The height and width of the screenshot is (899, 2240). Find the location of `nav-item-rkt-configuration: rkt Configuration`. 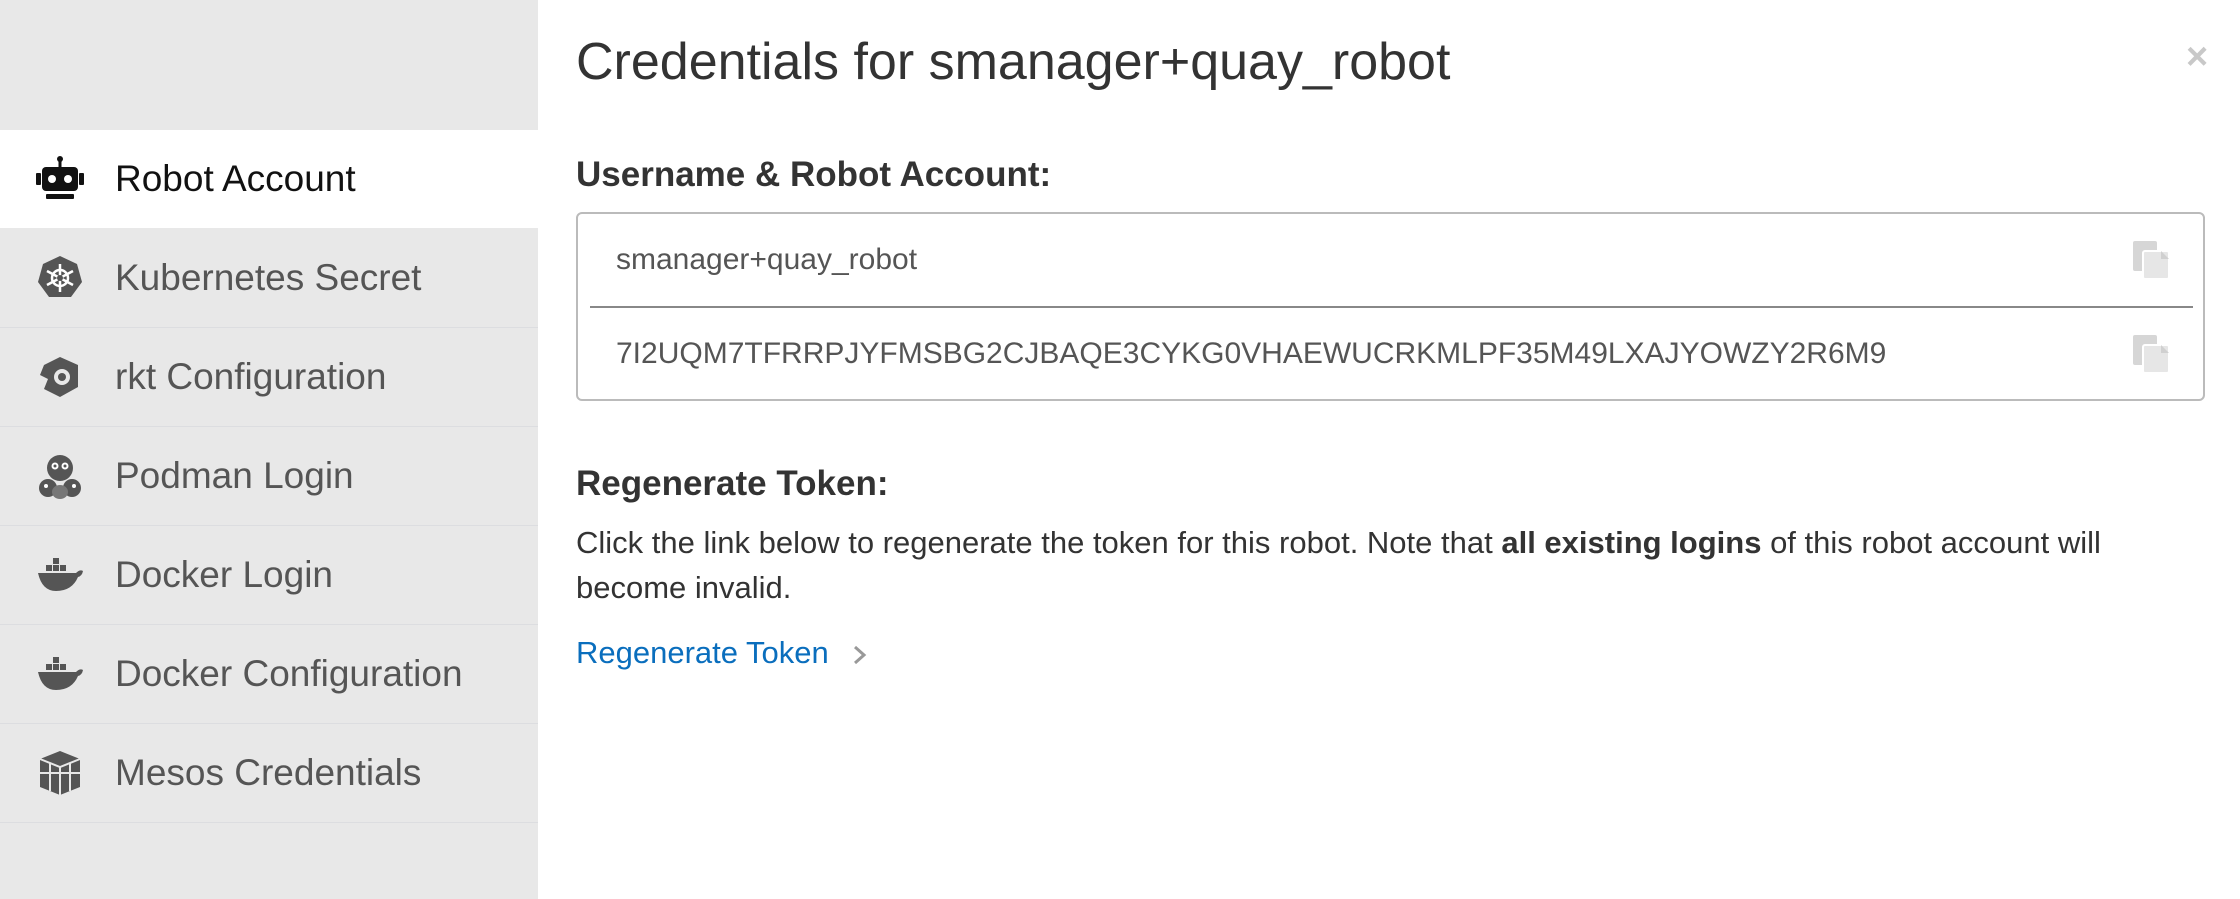

nav-item-rkt-configuration: rkt Configuration is located at coordinates (269, 377).